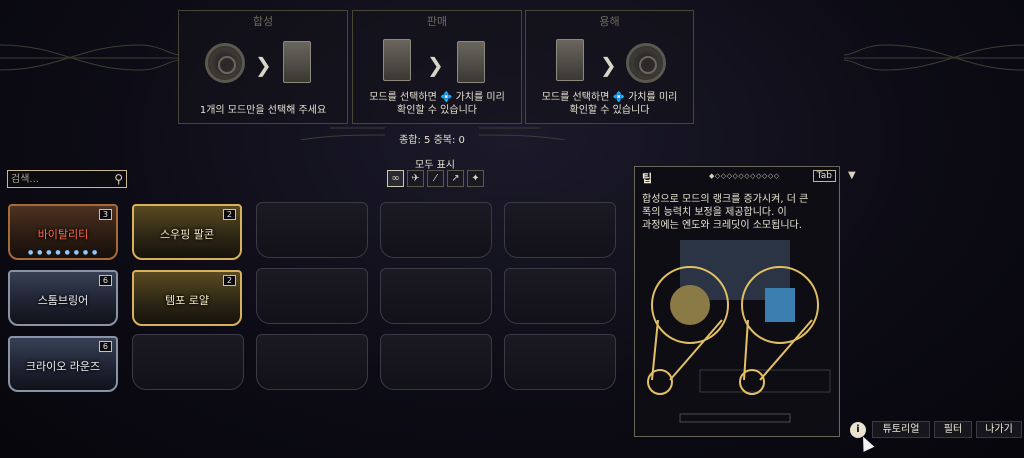  I want to click on chevron-down-icon: ▼, so click(852, 175).